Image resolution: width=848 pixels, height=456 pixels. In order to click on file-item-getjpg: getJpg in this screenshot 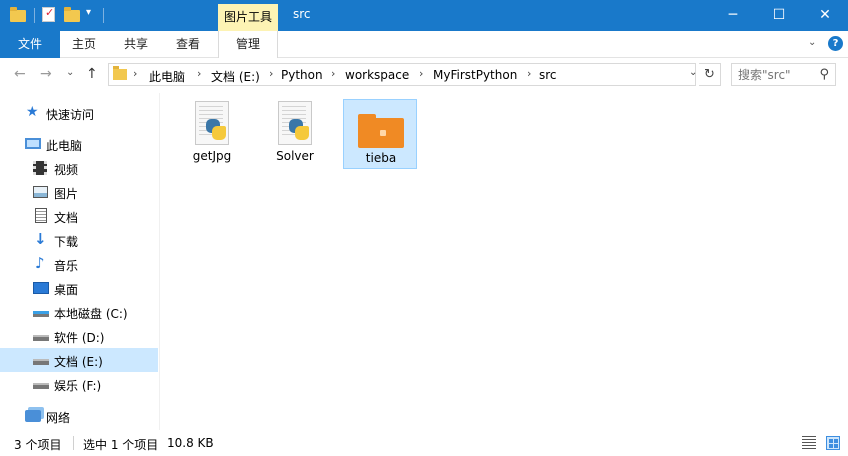, I will do `click(212, 134)`.